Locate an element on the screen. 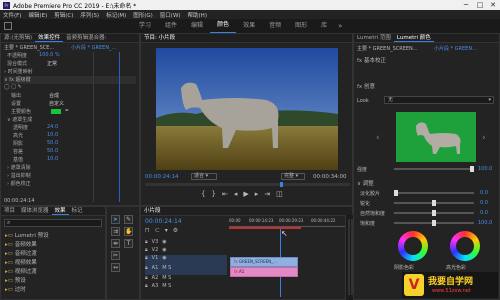  camera-icon: ◫ is located at coordinates (279, 194).